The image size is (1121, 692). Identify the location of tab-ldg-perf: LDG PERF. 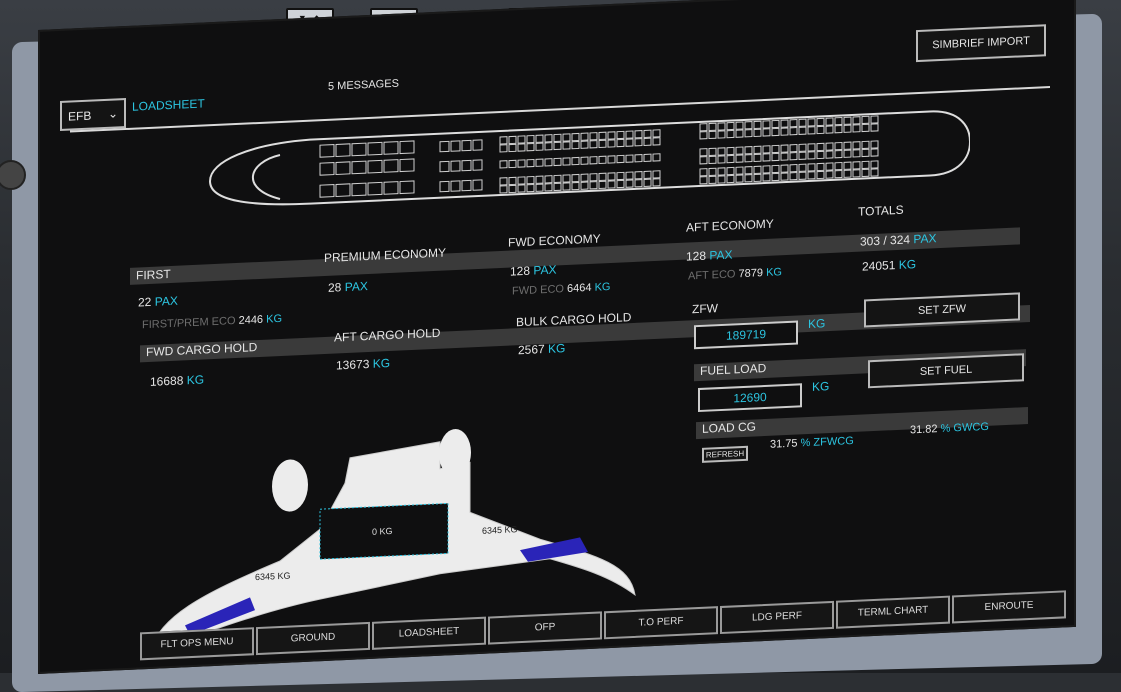
(777, 617).